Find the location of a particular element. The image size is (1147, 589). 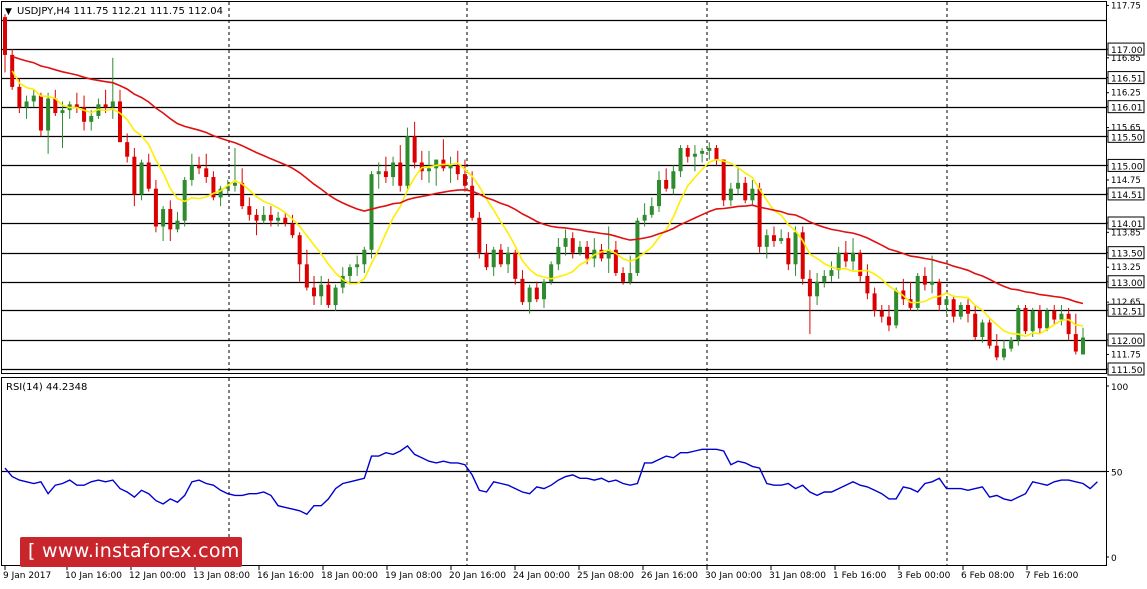

price-label: 114.75 is located at coordinates (1126, 181).